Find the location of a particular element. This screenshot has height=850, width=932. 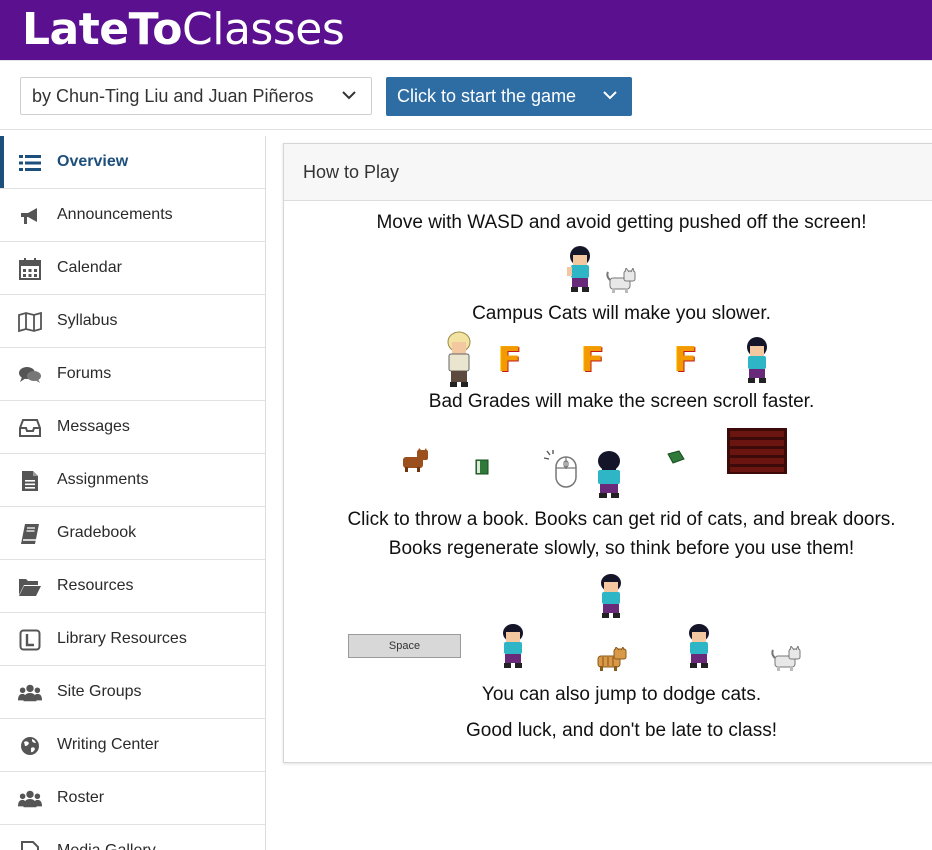

sidebar-item-overview: Overview is located at coordinates (132, 162).